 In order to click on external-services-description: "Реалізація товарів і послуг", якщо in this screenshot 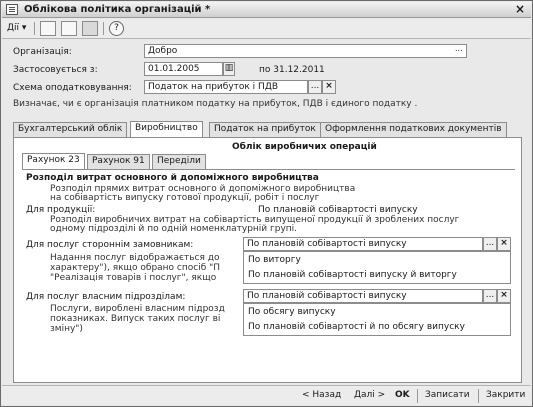, I will do `click(133, 278)`.